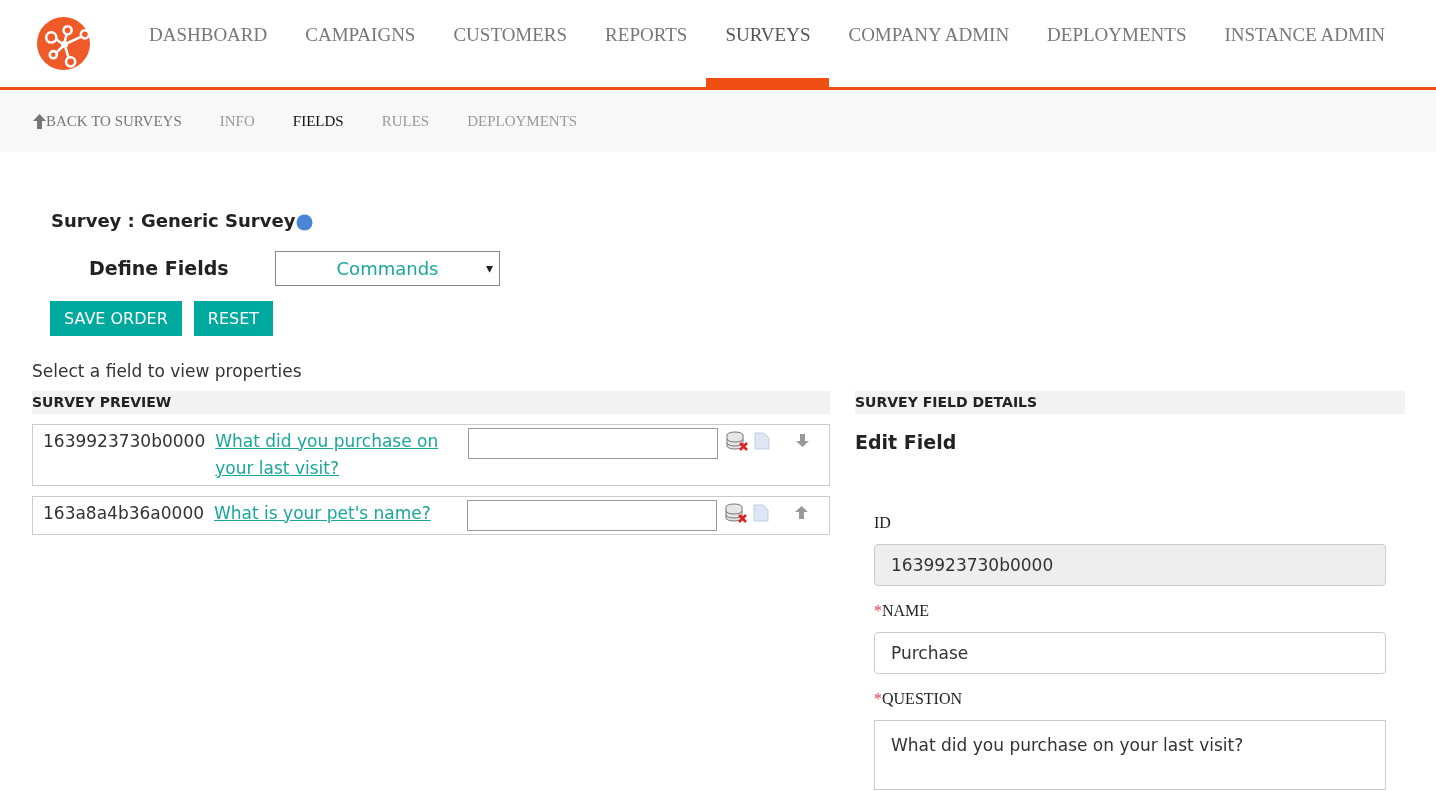 The image size is (1436, 791). Describe the element at coordinates (1304, 43) in the screenshot. I see `nav-tab: INSTANCE ADMIN` at that location.